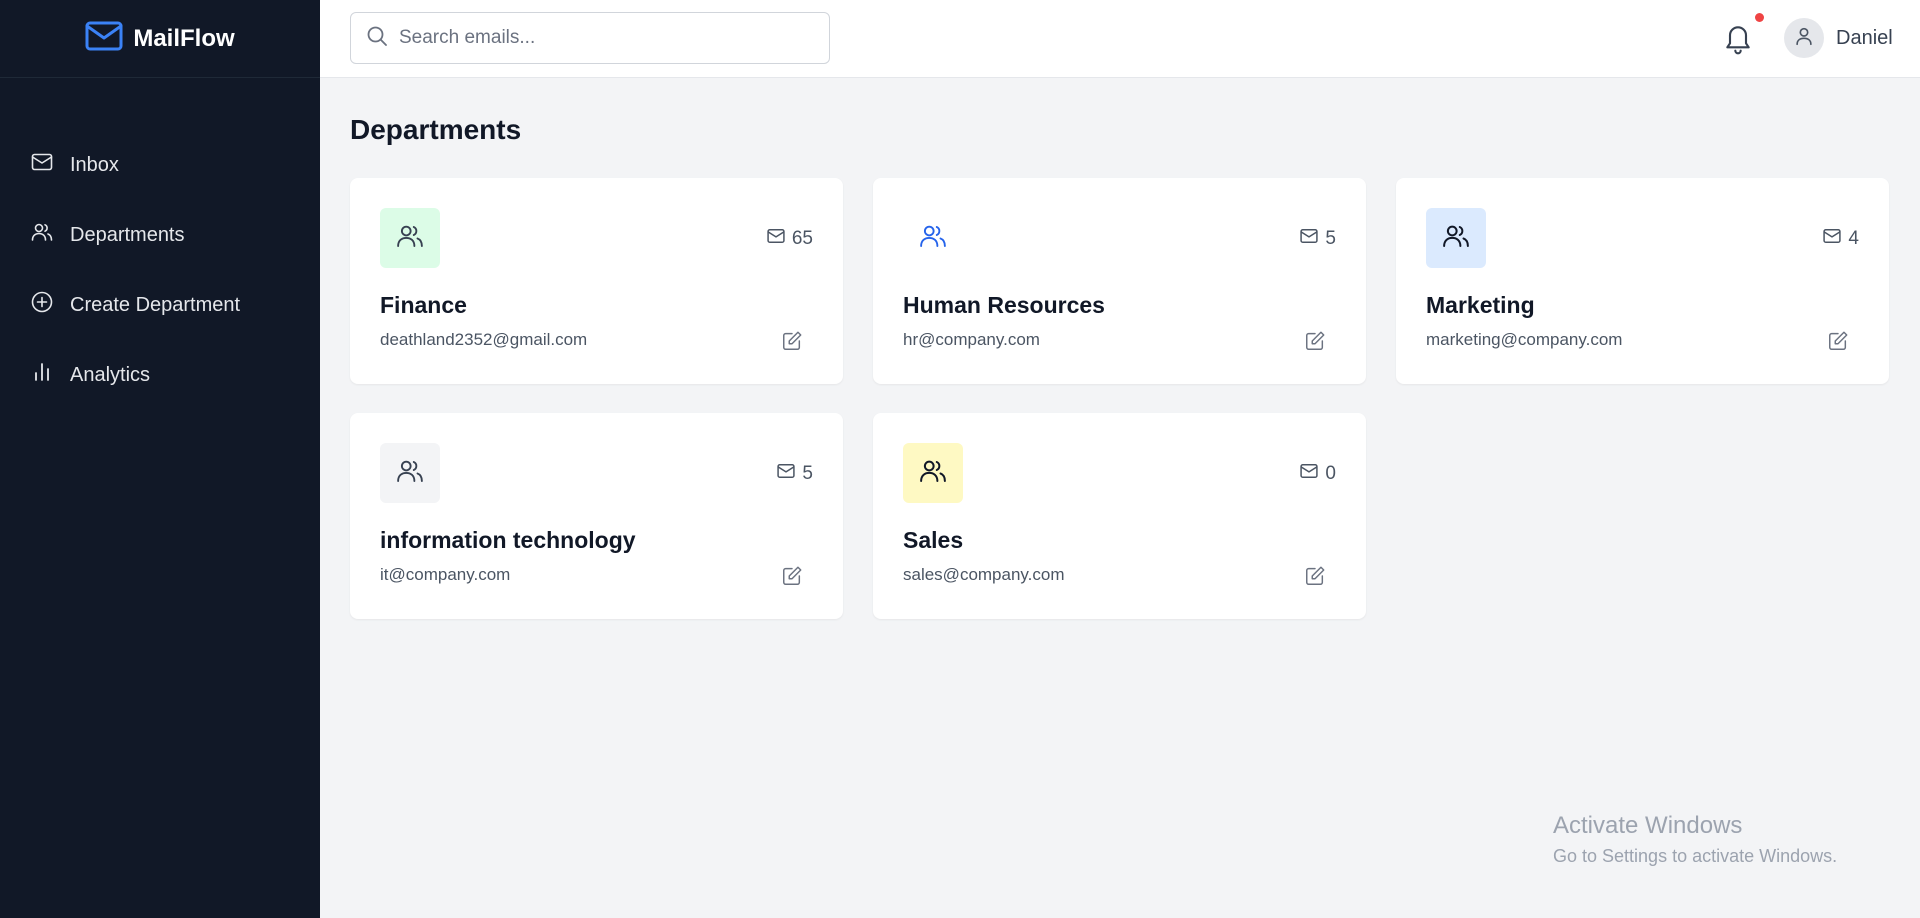  I want to click on search-input, so click(609, 38).